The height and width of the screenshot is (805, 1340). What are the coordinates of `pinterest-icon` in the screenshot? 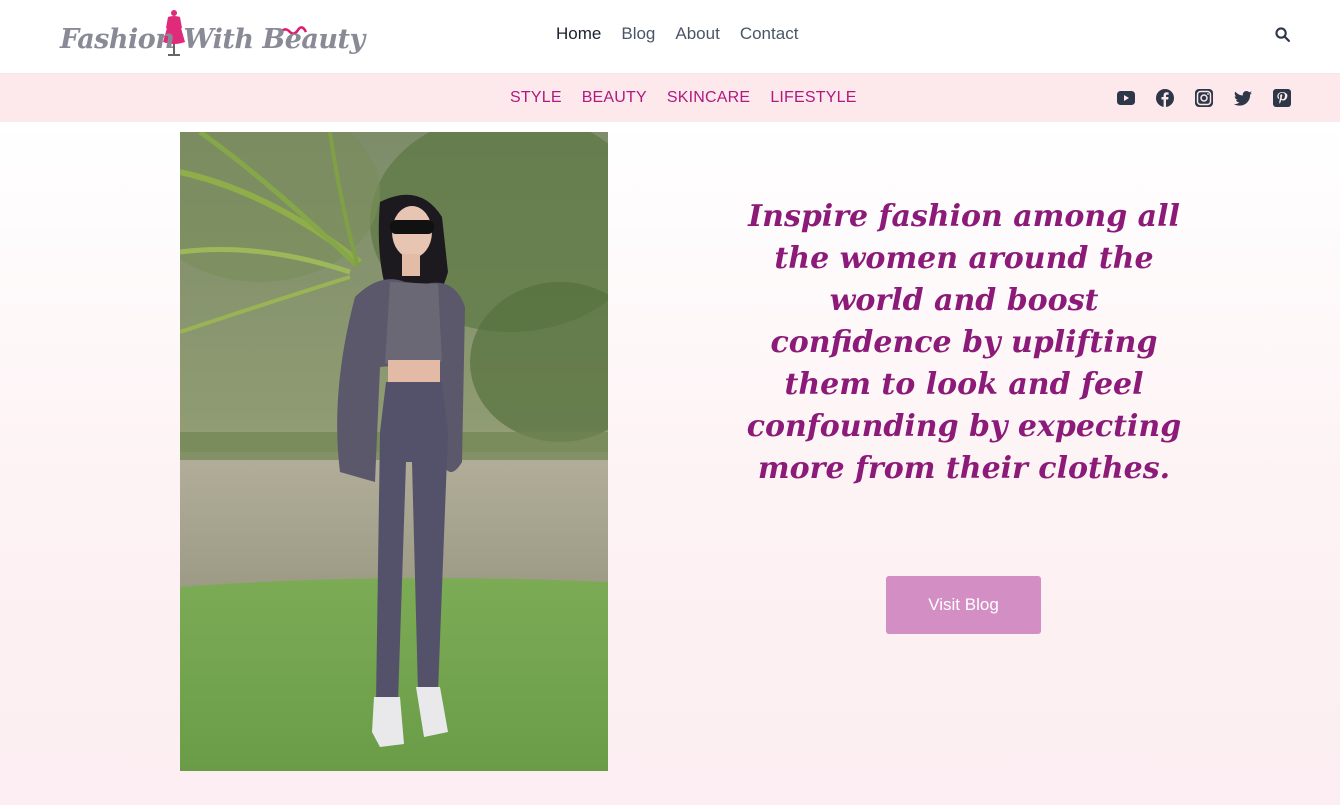 It's located at (1282, 98).